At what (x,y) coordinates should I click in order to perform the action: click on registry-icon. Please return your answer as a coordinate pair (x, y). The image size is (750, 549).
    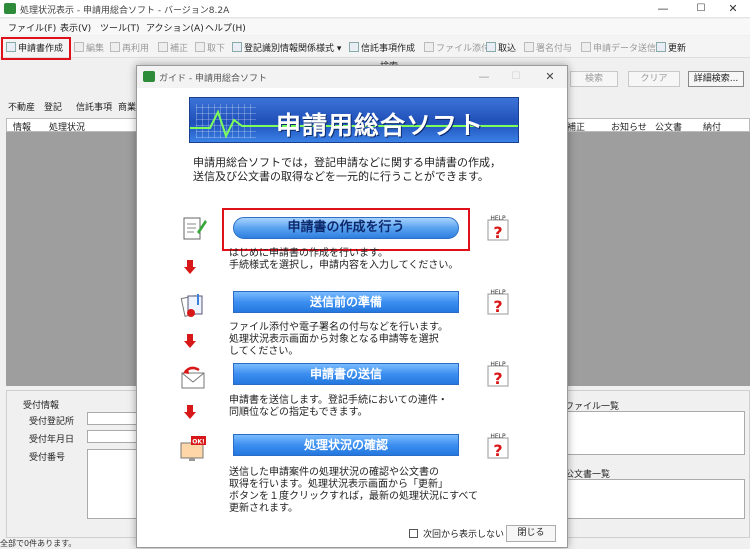
    Looking at the image, I should click on (237, 47).